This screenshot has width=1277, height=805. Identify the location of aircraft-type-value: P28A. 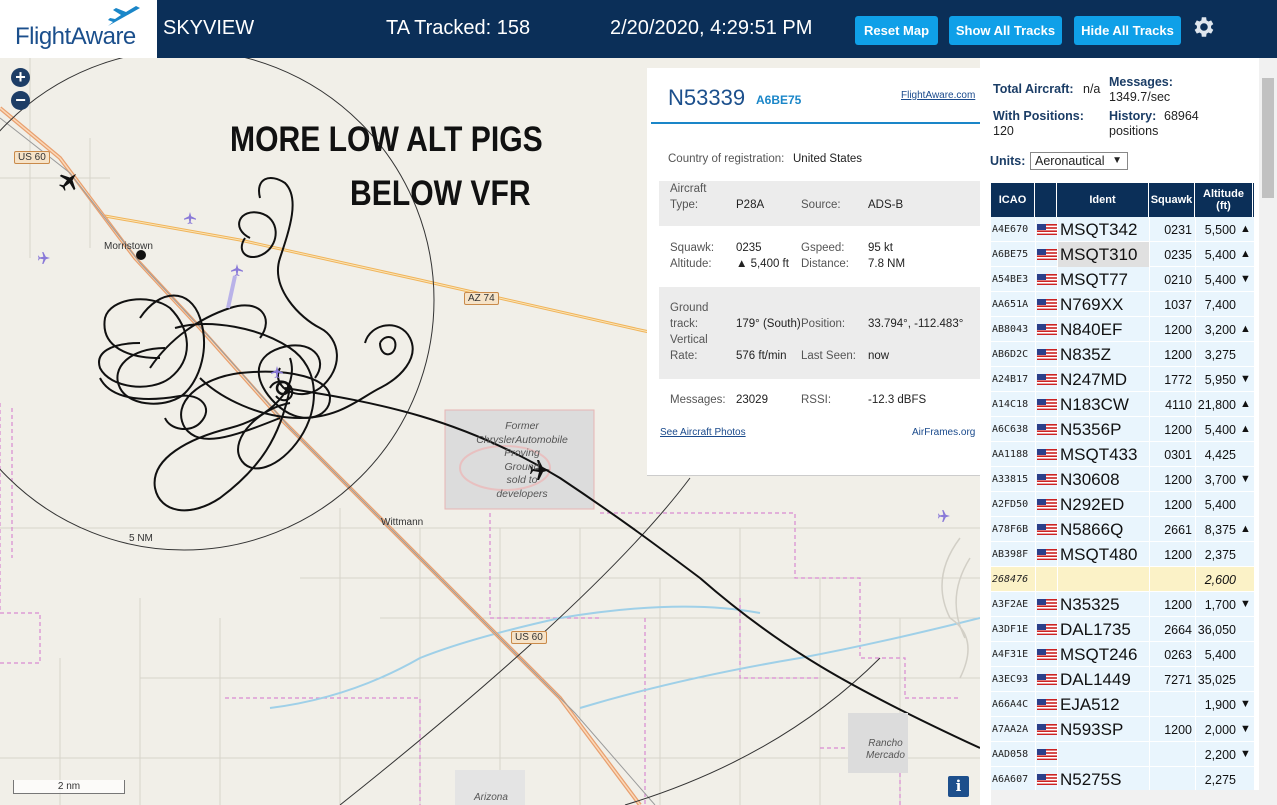
(750, 205).